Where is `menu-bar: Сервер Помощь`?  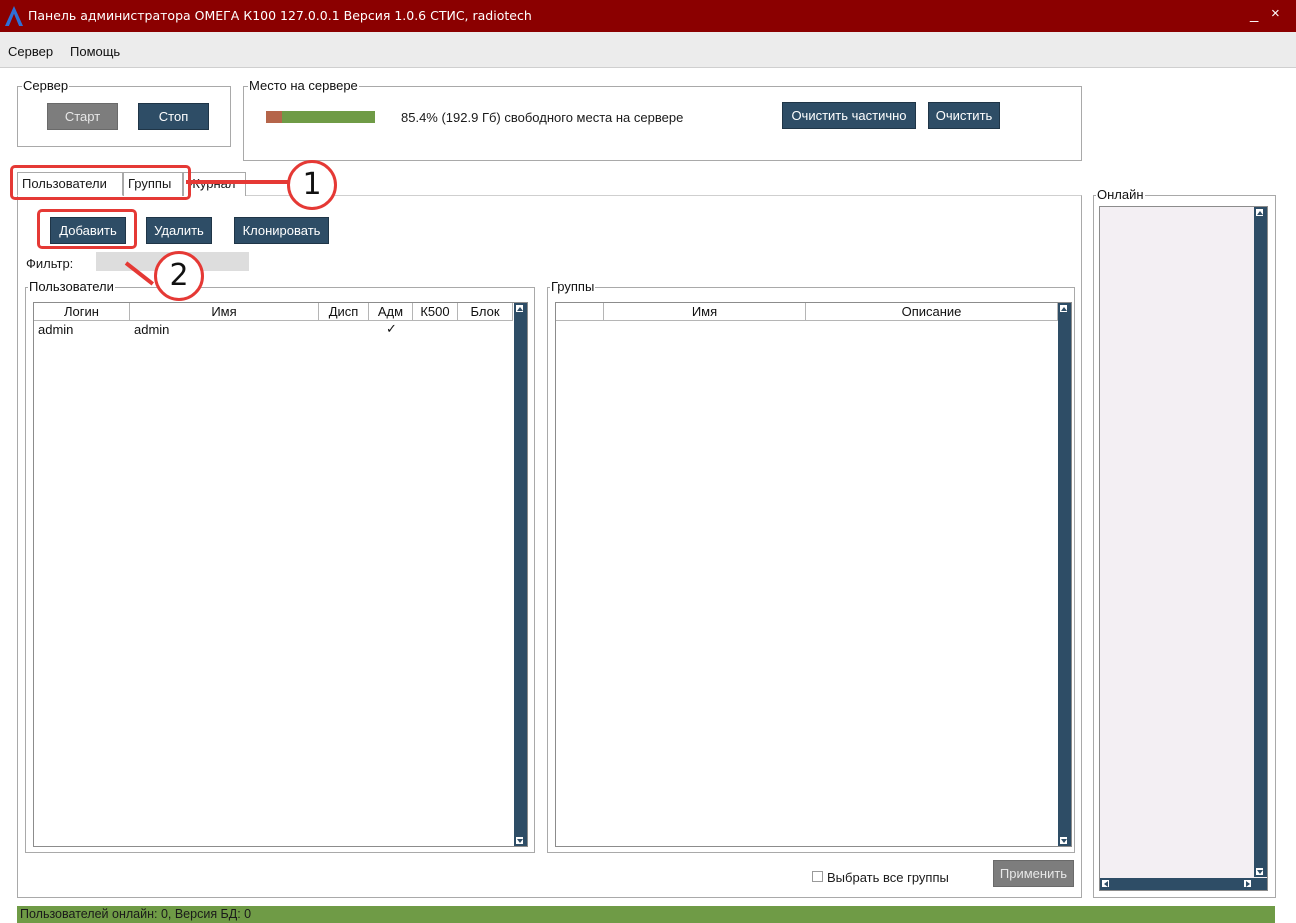
menu-bar: Сервер Помощь is located at coordinates (648, 50).